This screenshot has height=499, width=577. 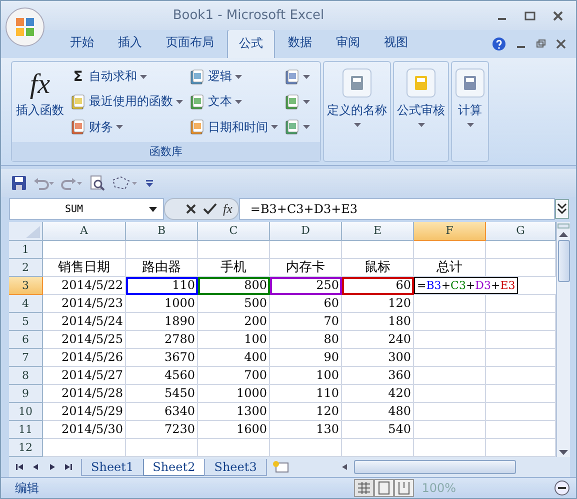 What do you see at coordinates (26, 358) in the screenshot?
I see `row-header: 7` at bounding box center [26, 358].